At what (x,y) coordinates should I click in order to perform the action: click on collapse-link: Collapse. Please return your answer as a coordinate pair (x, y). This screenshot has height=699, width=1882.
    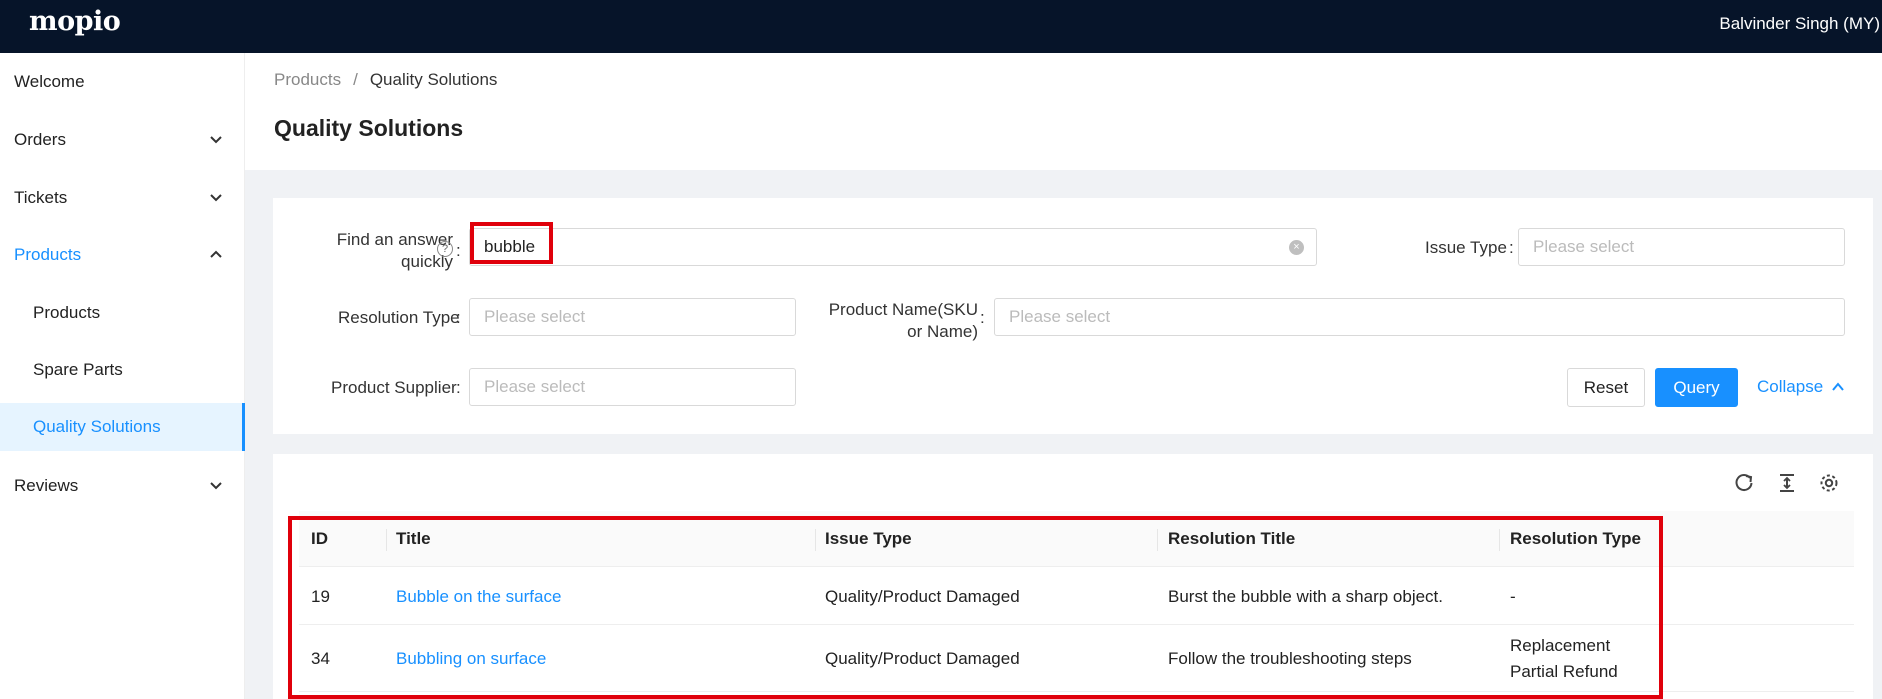
    Looking at the image, I should click on (1801, 387).